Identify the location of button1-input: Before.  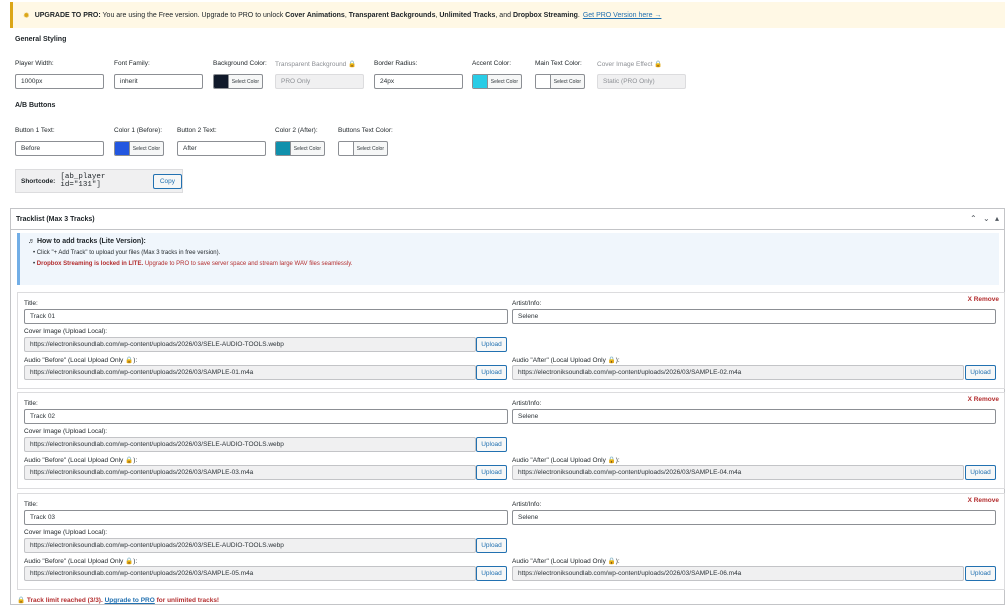
(59, 148).